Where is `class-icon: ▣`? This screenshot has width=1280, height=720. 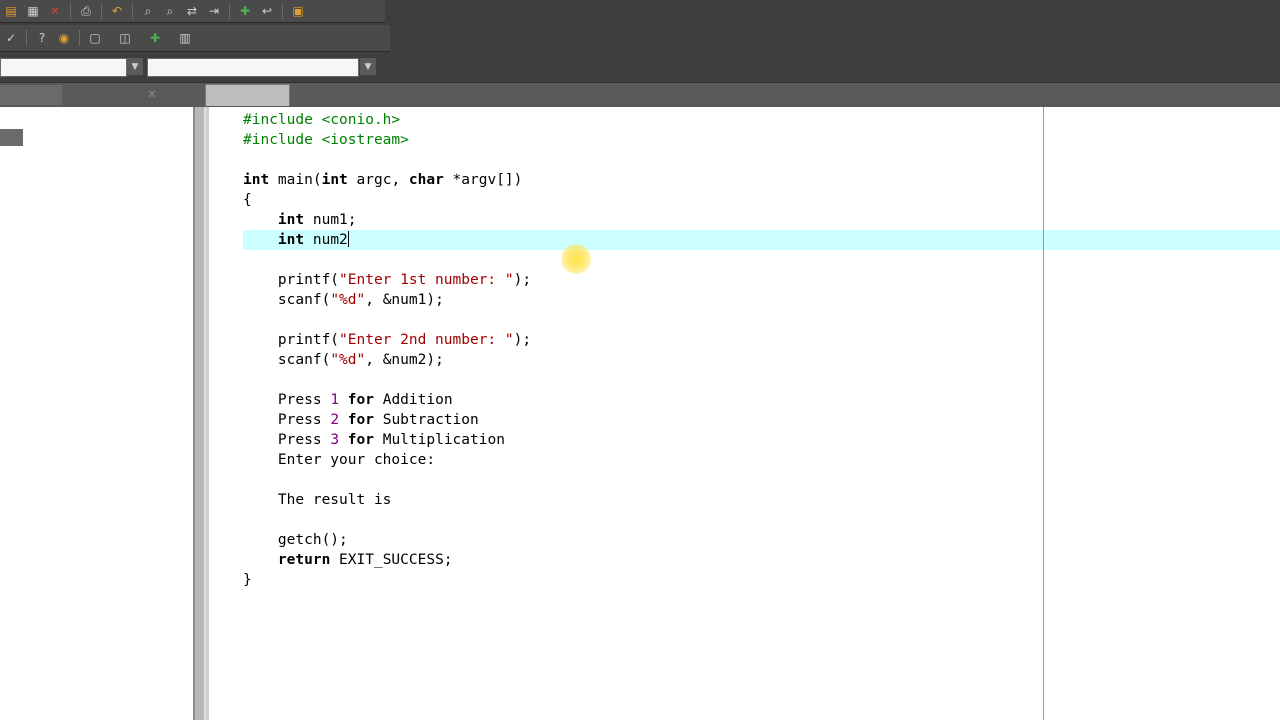
class-icon: ▣ is located at coordinates (298, 11).